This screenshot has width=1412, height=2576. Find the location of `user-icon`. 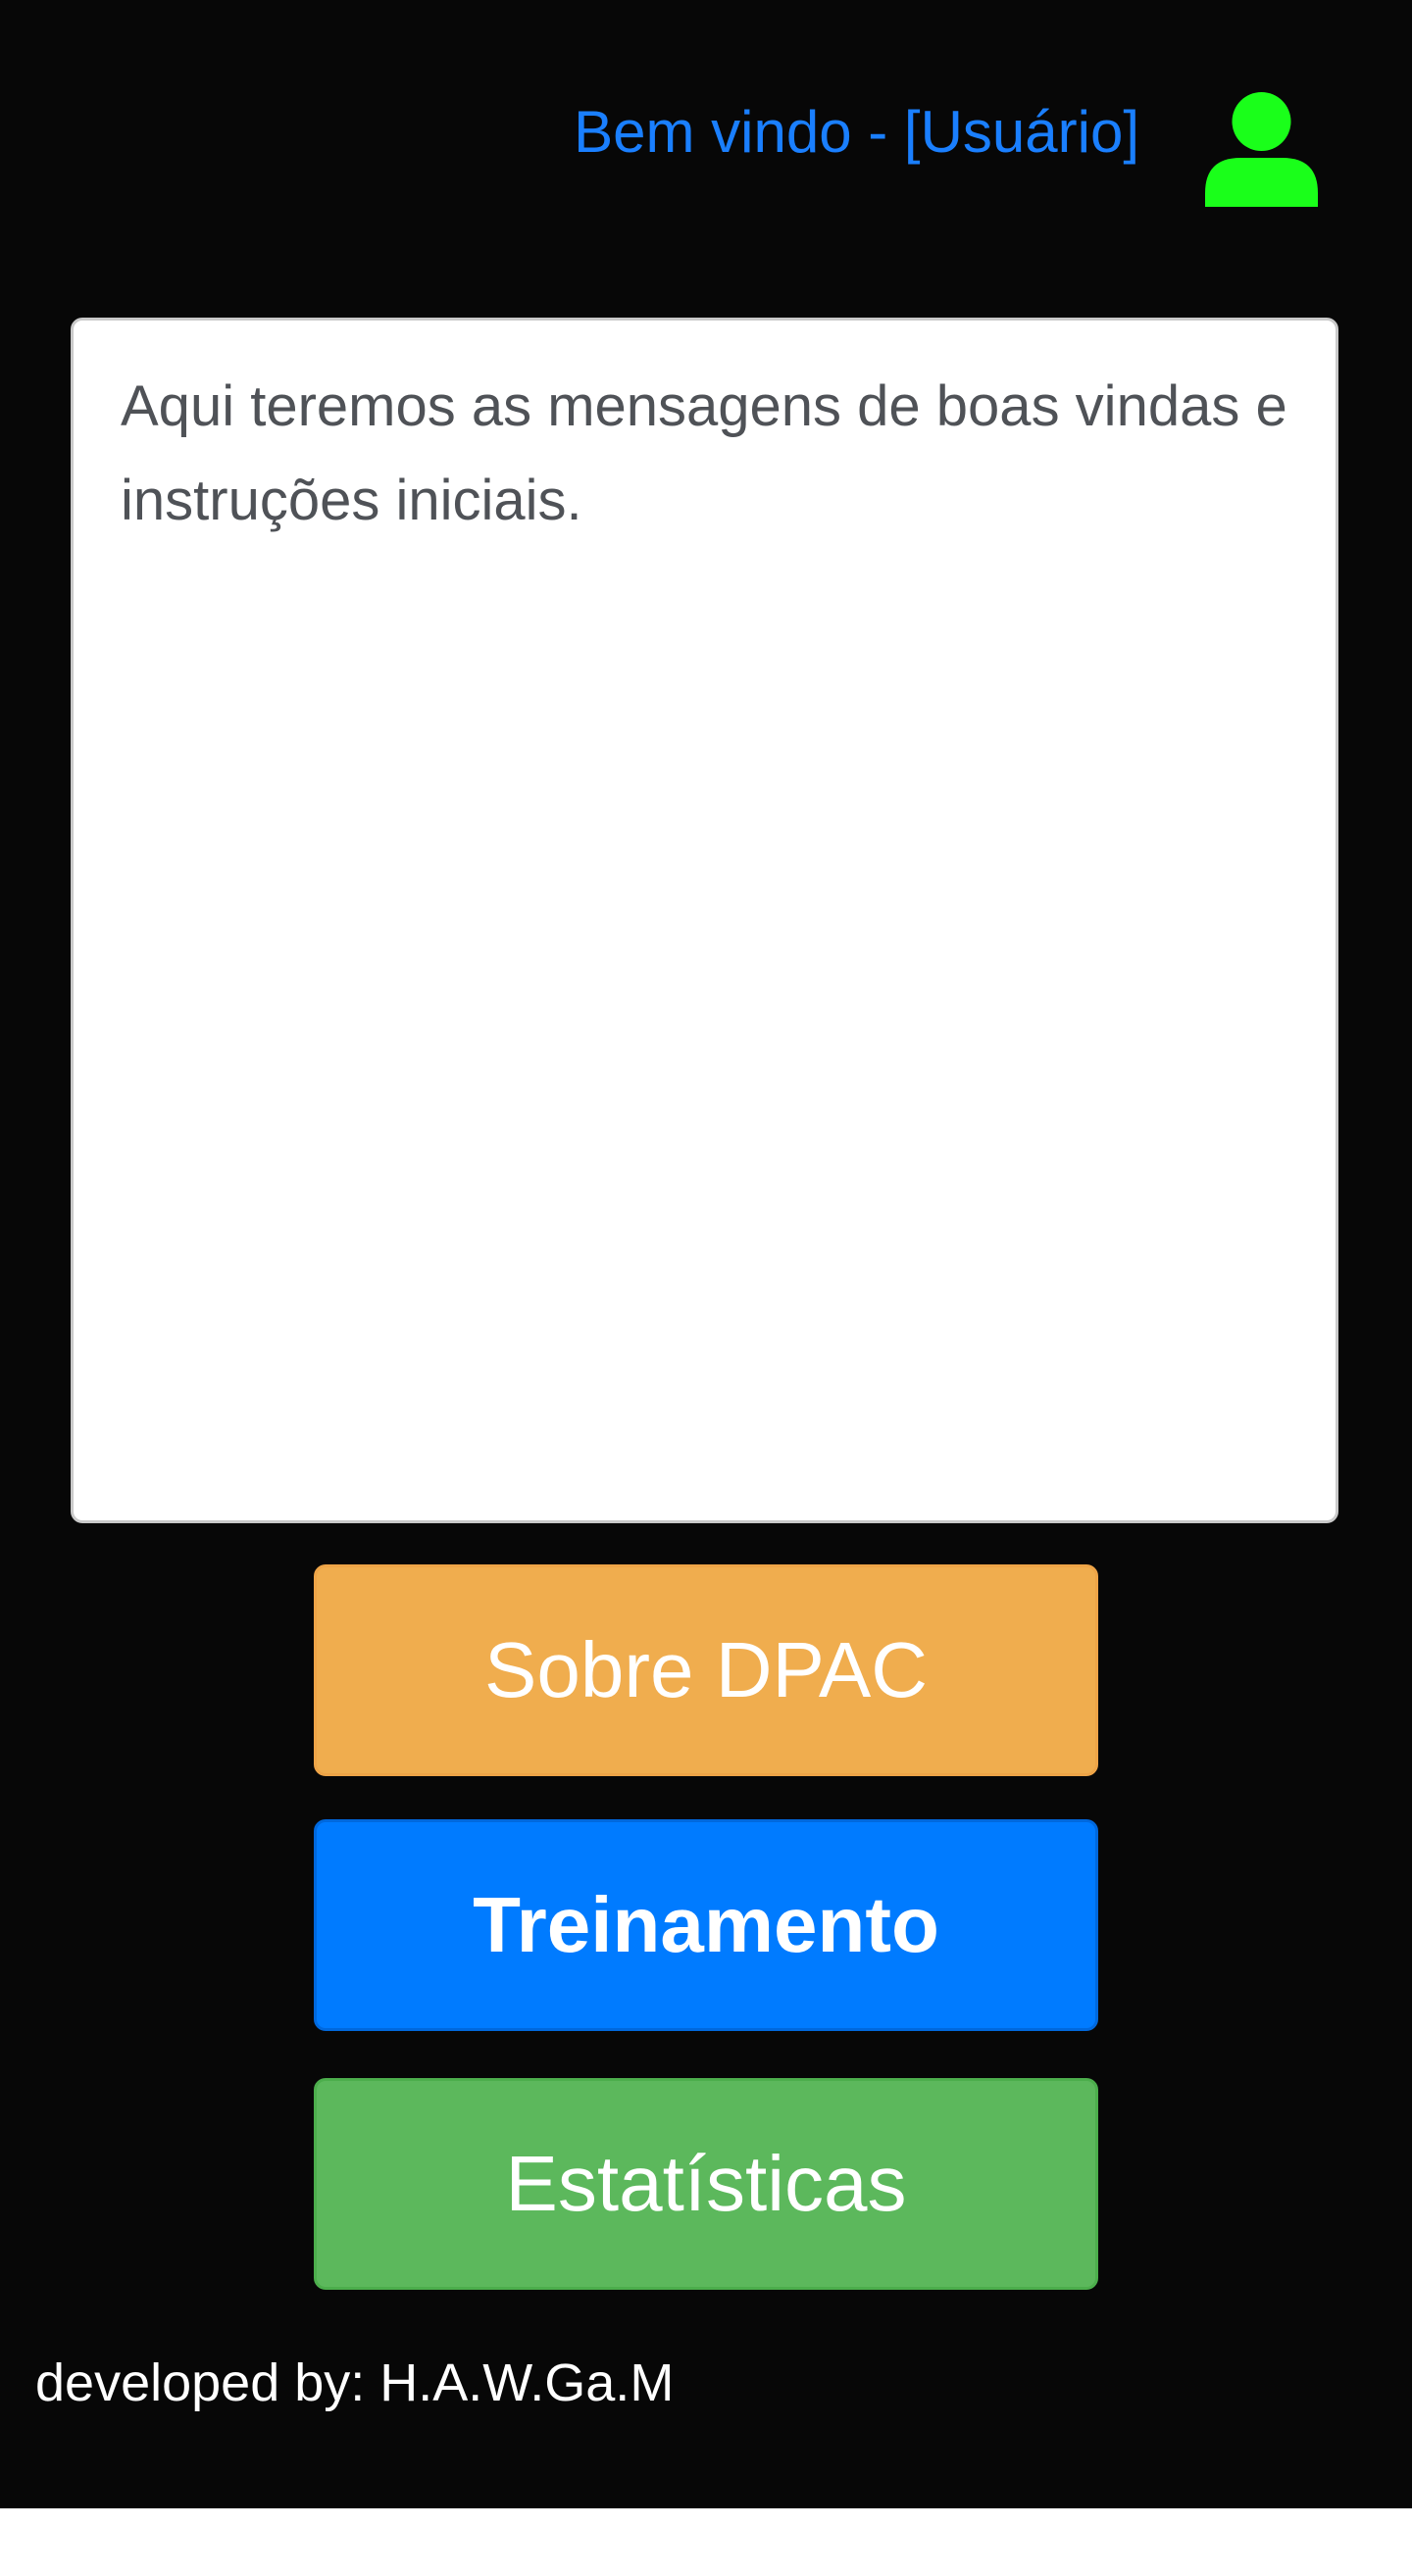

user-icon is located at coordinates (1261, 149).